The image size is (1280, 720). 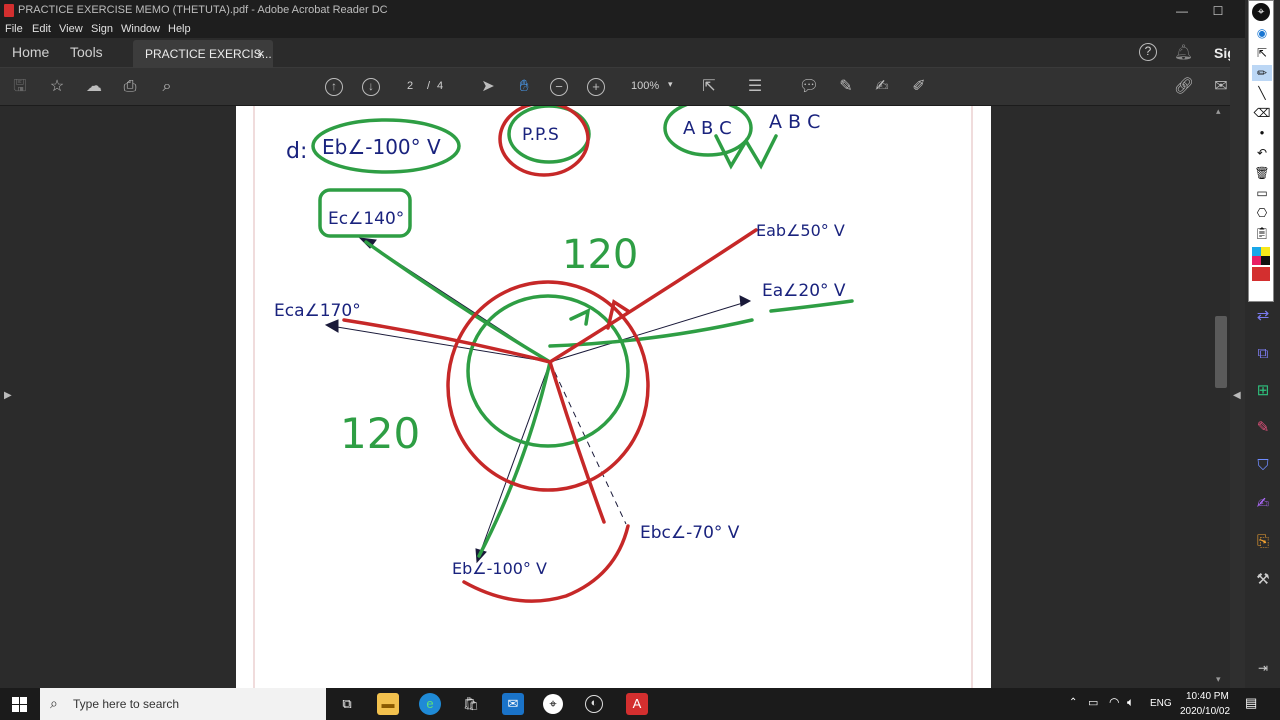 I want to click on export-pdf-icon: ⇄, so click(x=1263, y=316).